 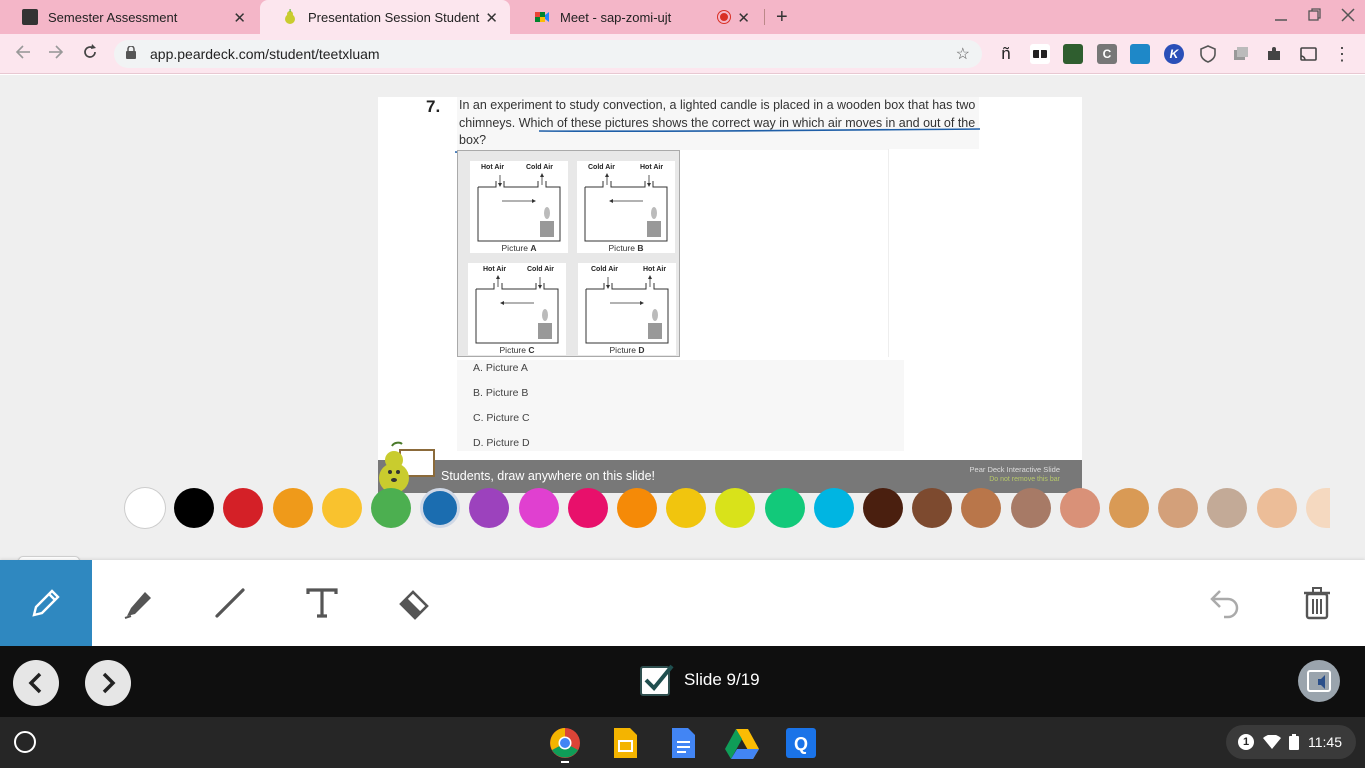 I want to click on caption-letter: B, so click(x=640, y=248).